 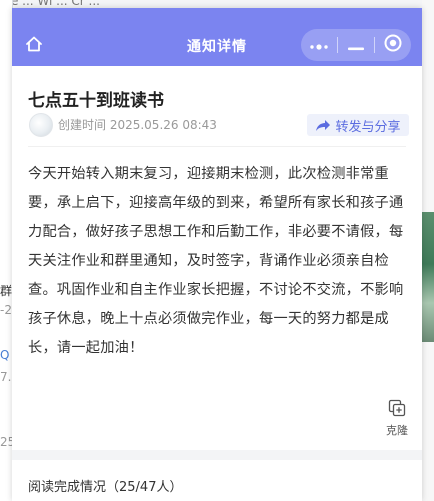 What do you see at coordinates (217, 480) in the screenshot?
I see `reading-status-card: 阅读完成情况（25/47人）` at bounding box center [217, 480].